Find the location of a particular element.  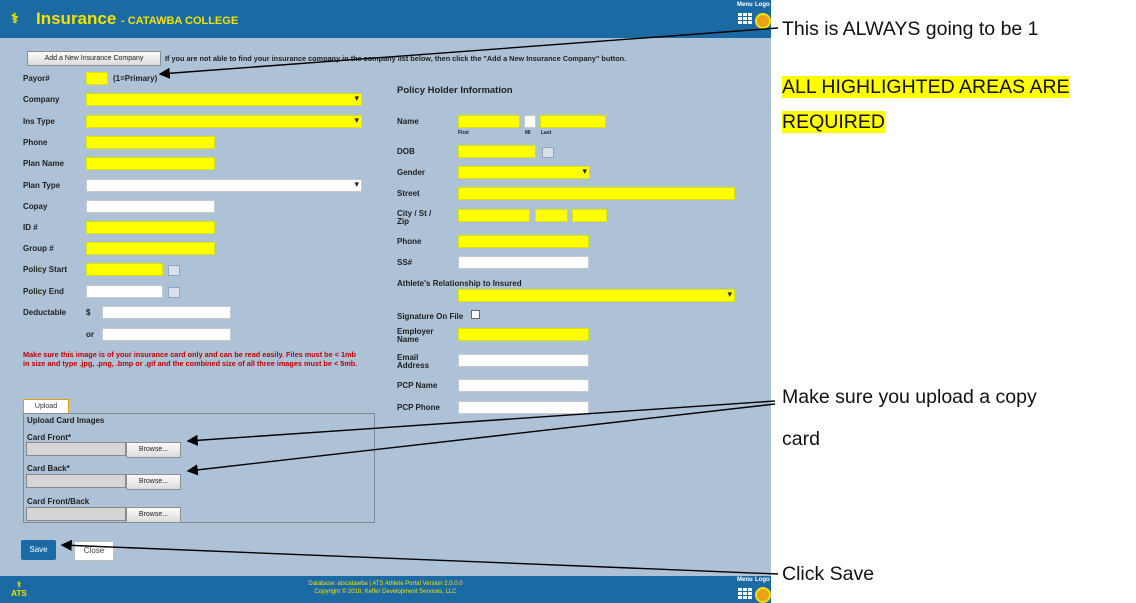

arrow-to-save is located at coordinates (419, 557).